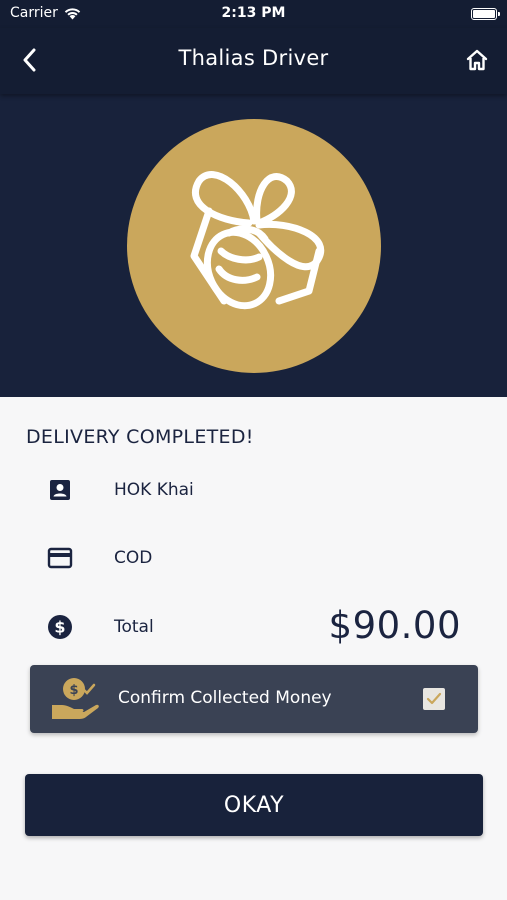  Describe the element at coordinates (60, 490) in the screenshot. I see `contact-card-icon` at that location.